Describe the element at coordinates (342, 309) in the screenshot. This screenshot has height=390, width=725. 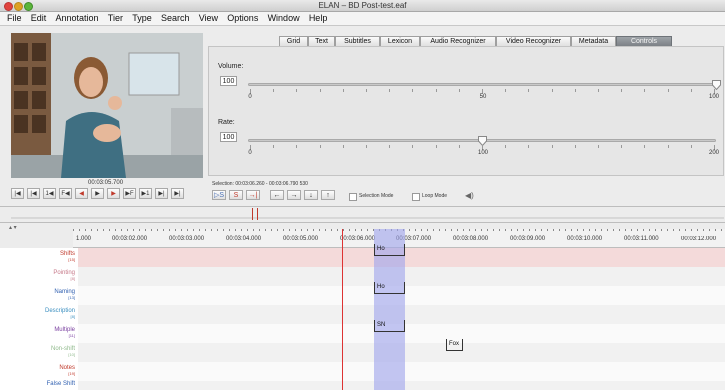
I see `crosshair-cursor` at that location.